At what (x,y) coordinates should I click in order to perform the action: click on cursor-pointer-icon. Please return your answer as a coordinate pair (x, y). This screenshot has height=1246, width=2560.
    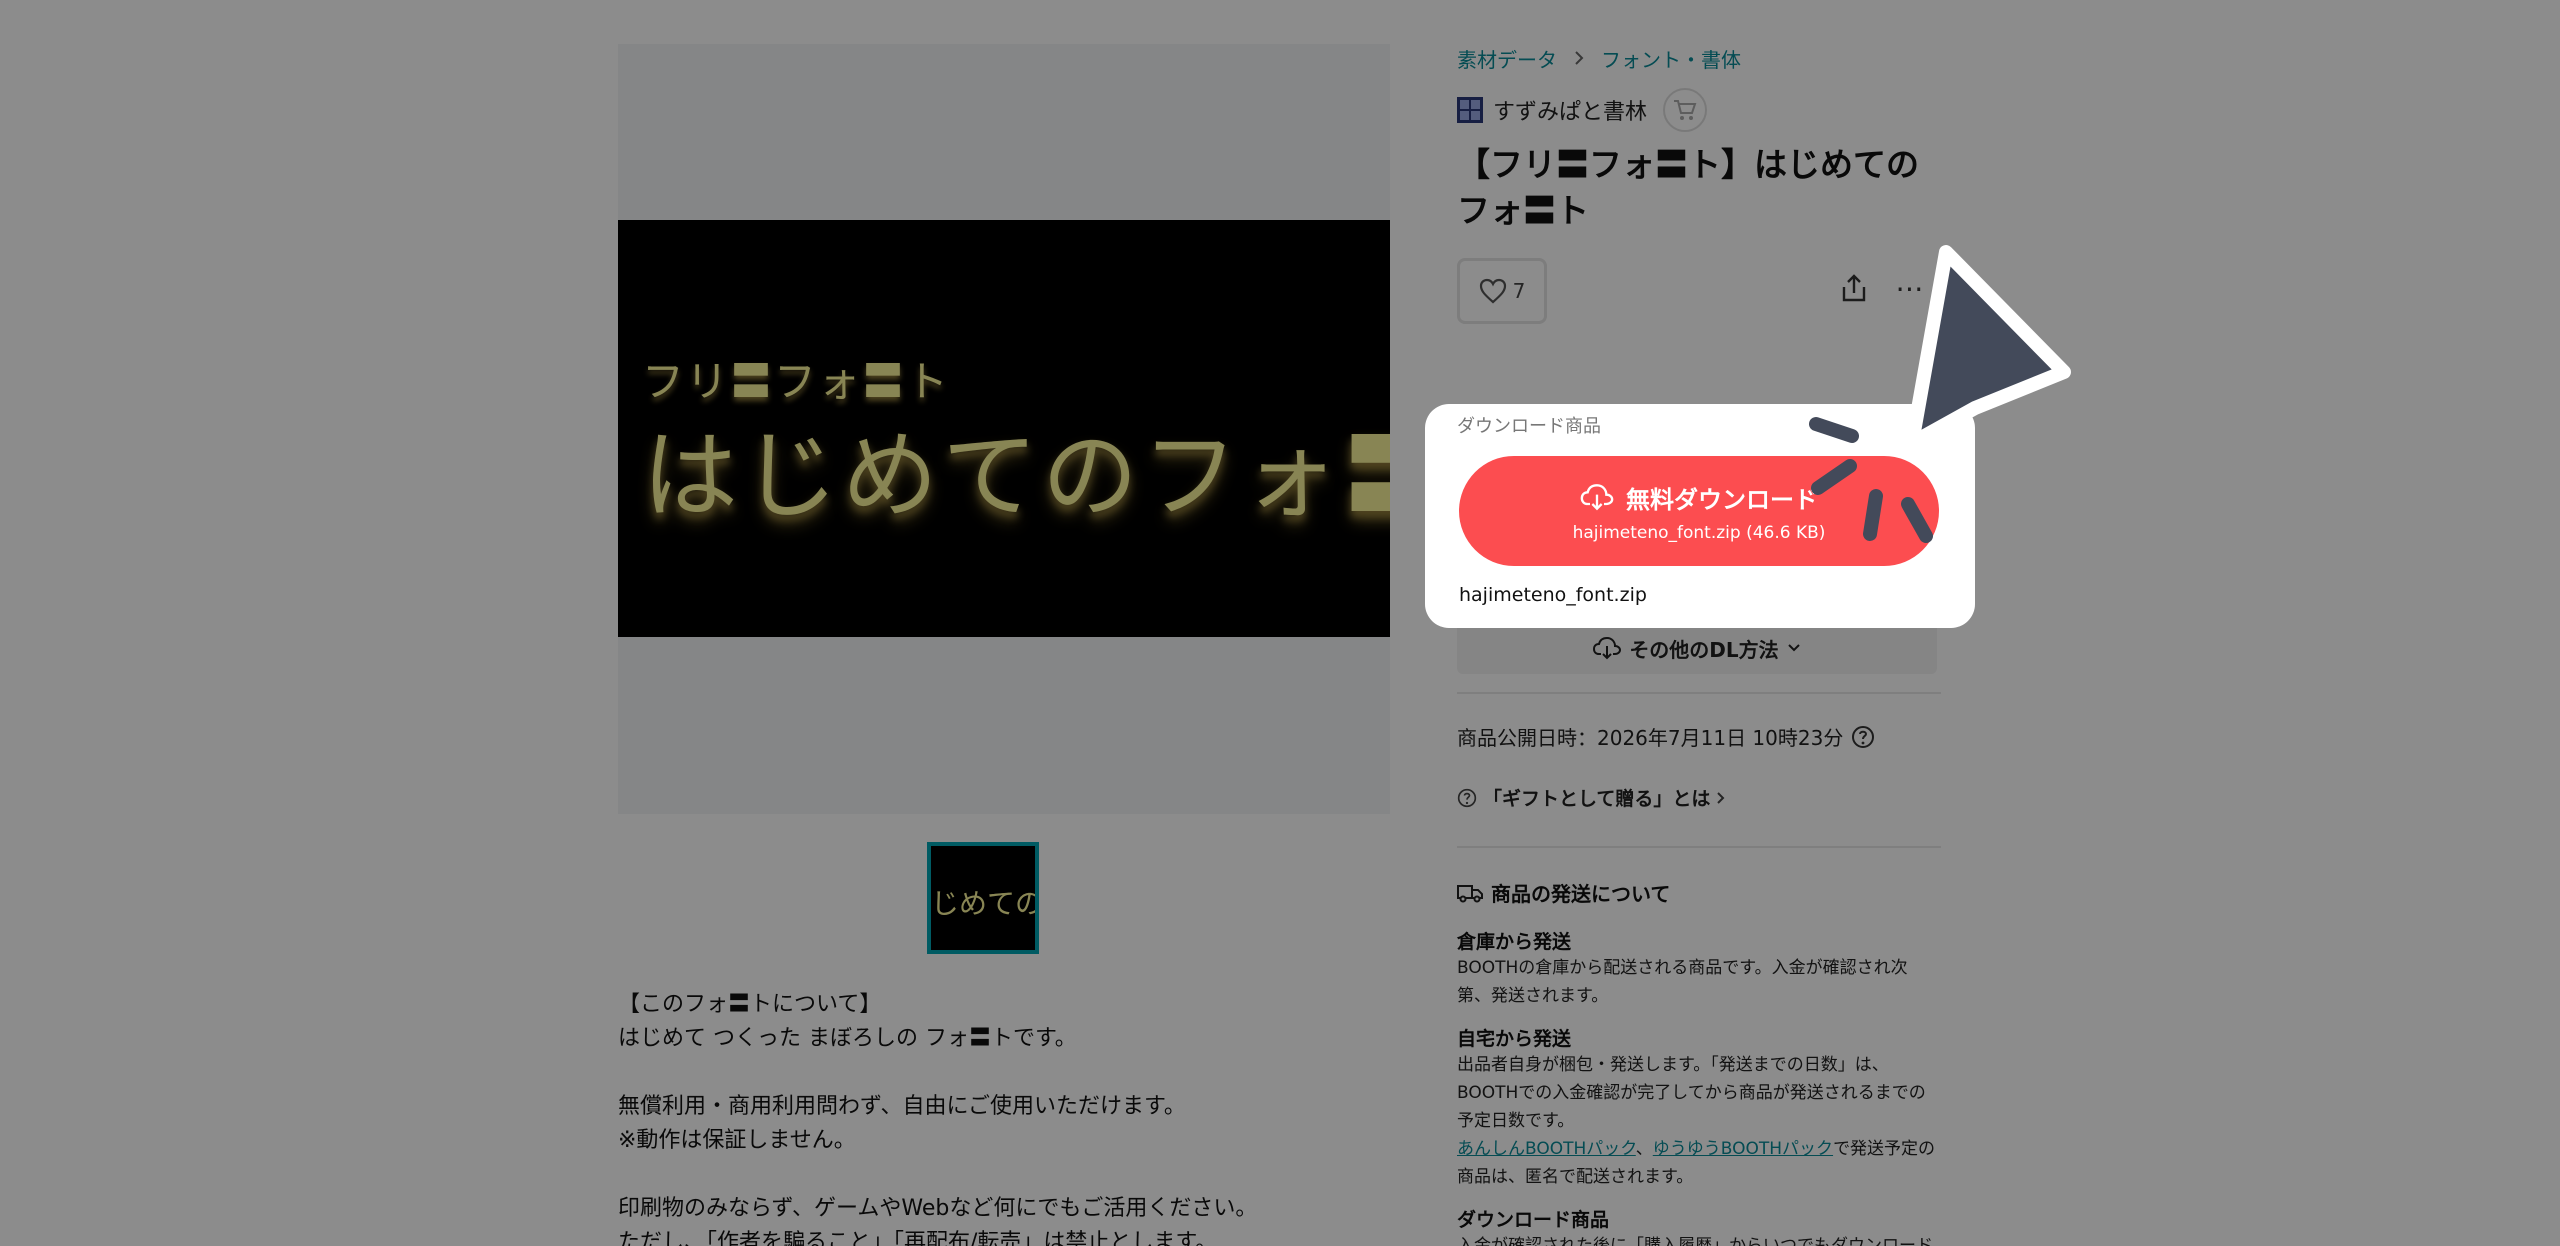
    Looking at the image, I should click on (1940, 394).